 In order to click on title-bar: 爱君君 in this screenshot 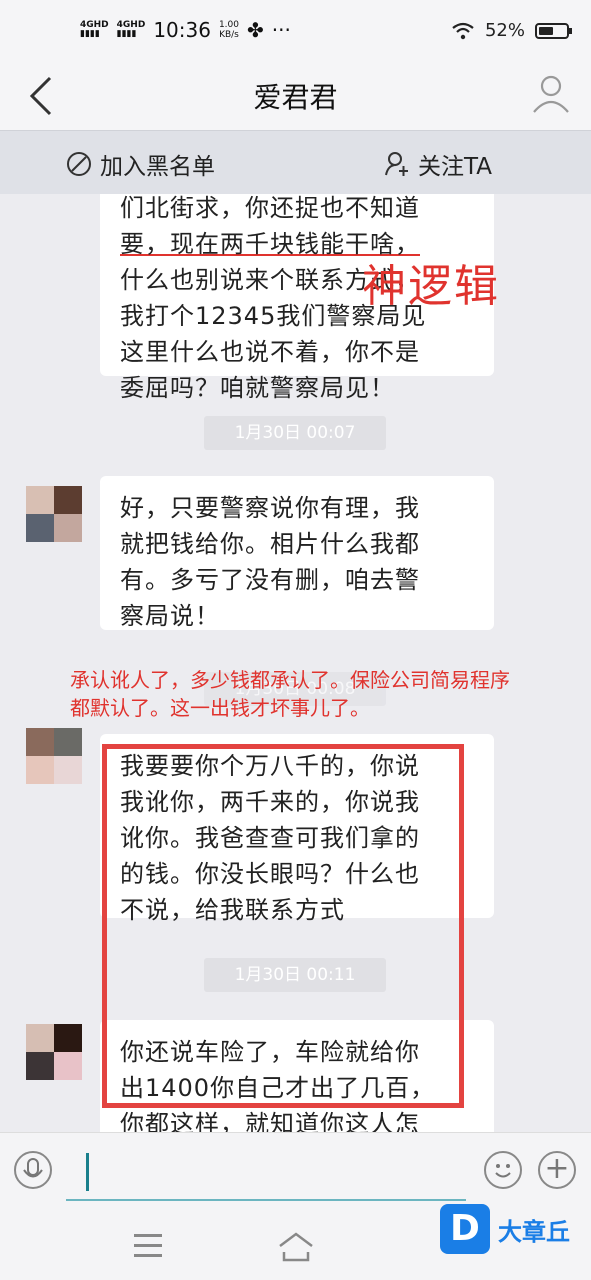, I will do `click(295, 96)`.